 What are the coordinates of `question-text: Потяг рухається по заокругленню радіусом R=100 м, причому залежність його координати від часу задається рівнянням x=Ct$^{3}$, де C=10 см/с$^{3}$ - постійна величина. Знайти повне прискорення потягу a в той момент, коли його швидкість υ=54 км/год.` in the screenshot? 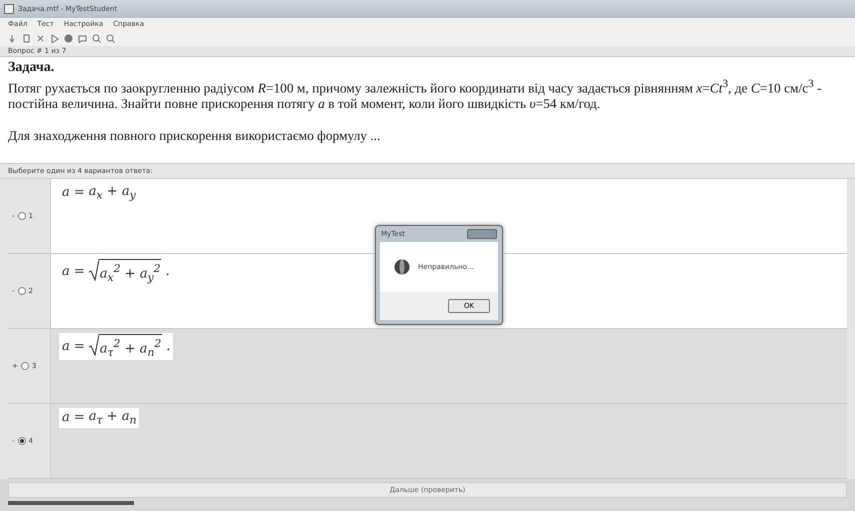 It's located at (415, 94).